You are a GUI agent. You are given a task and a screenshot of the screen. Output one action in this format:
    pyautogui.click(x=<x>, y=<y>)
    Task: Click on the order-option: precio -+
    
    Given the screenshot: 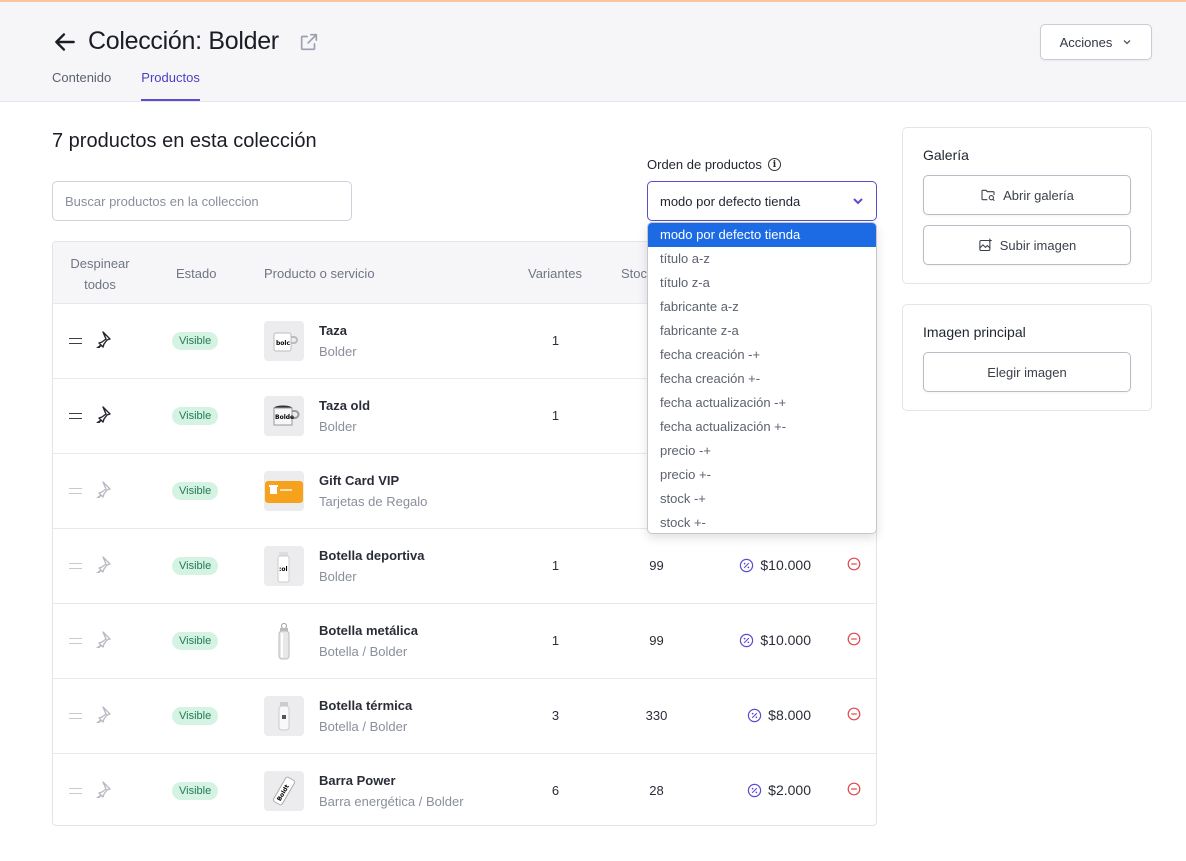 What is the action you would take?
    pyautogui.click(x=762, y=451)
    